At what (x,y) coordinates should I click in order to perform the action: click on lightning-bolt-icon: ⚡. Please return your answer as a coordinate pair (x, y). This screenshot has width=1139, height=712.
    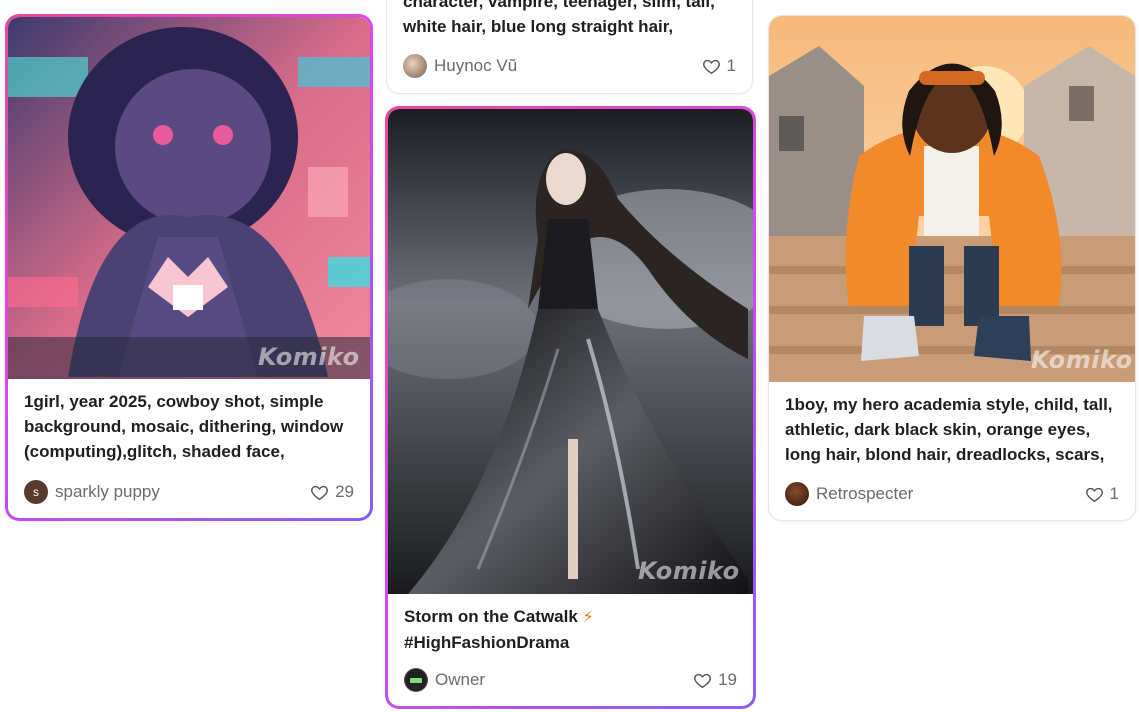
    Looking at the image, I should click on (588, 617).